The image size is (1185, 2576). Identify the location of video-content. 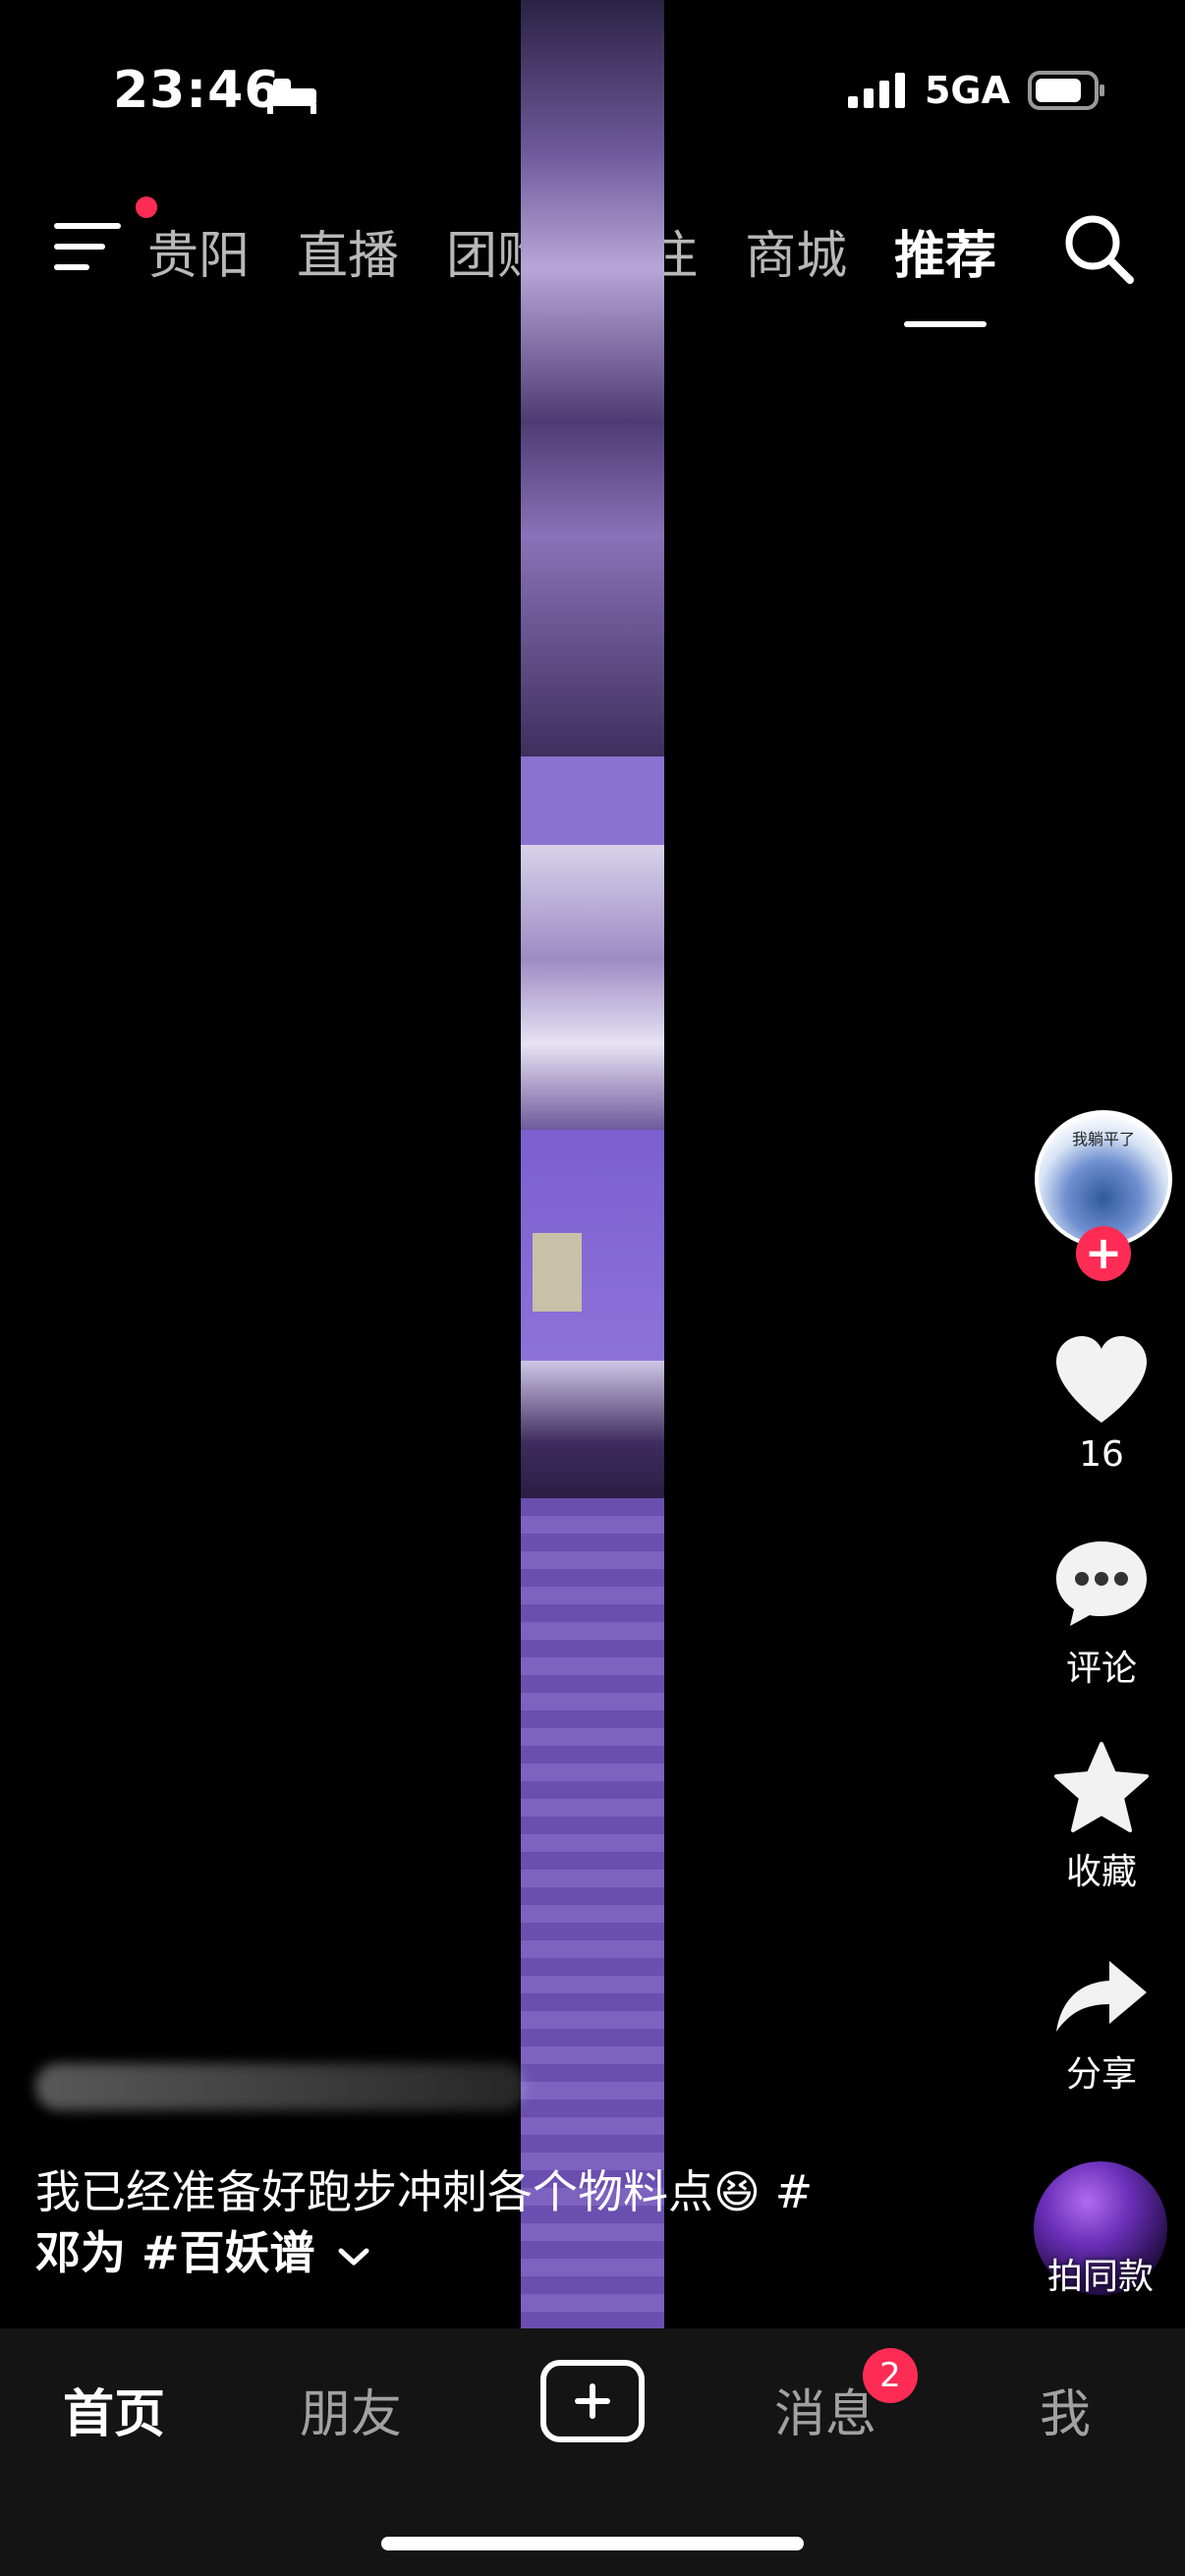
(592, 1164).